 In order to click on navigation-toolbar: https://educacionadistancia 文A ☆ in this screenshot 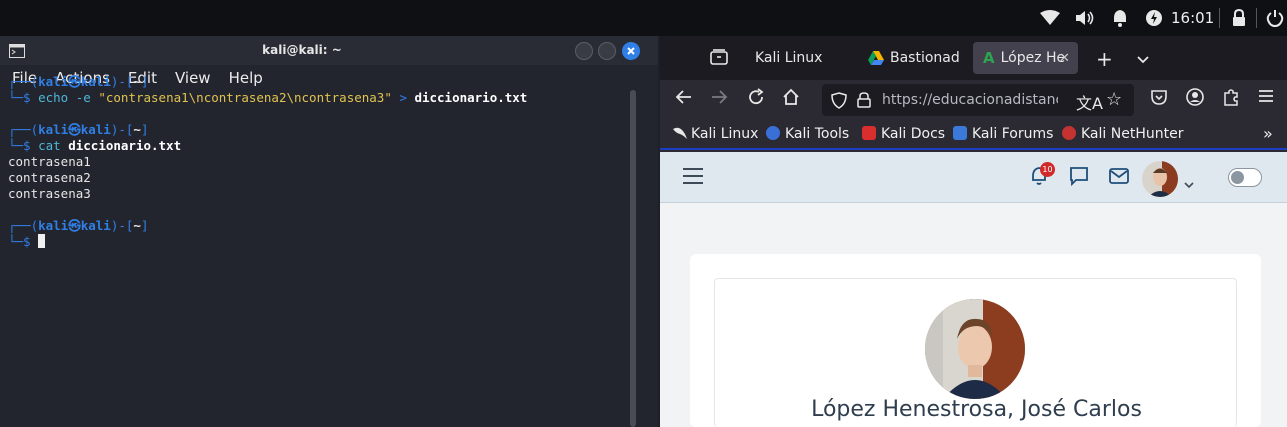, I will do `click(973, 100)`.